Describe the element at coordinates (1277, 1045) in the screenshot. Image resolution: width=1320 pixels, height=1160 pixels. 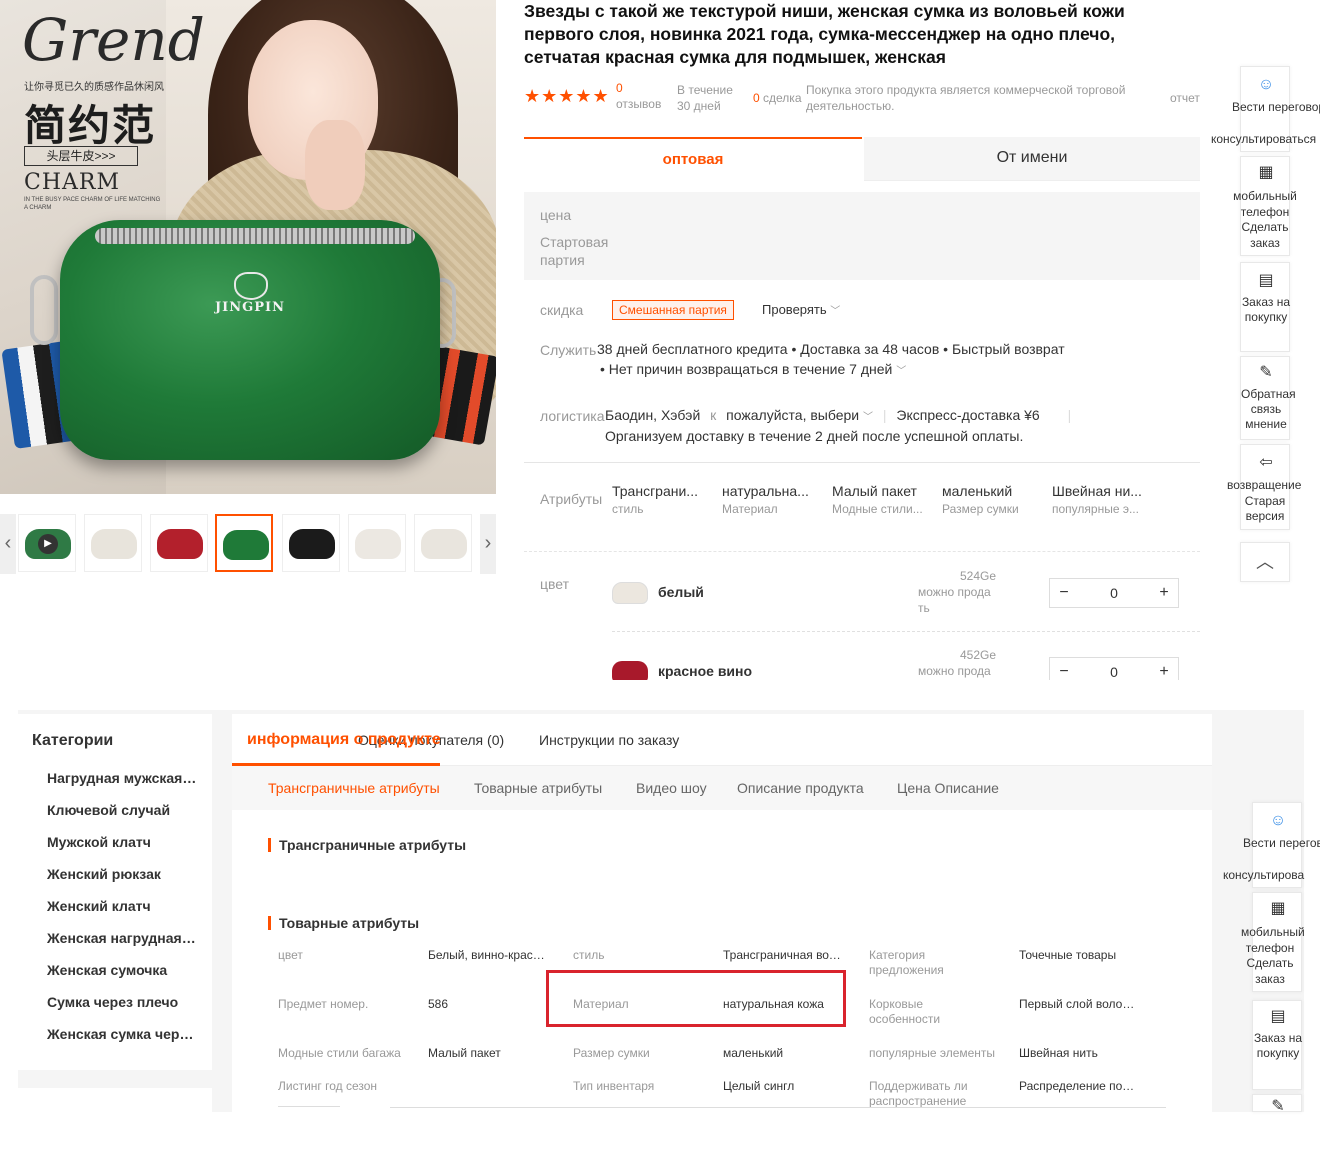
I see `float-purchase-order-2: ▤ Заказ на покупку` at that location.